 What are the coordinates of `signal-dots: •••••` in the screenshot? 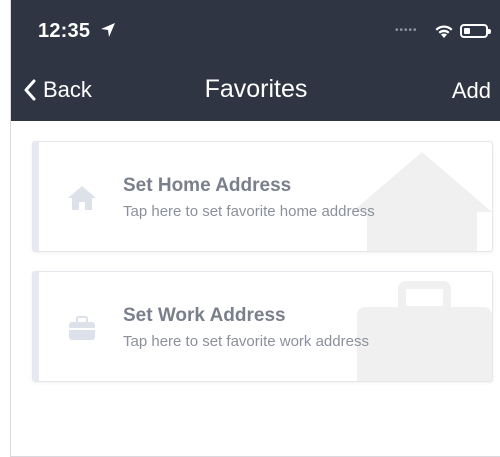 It's located at (406, 30).